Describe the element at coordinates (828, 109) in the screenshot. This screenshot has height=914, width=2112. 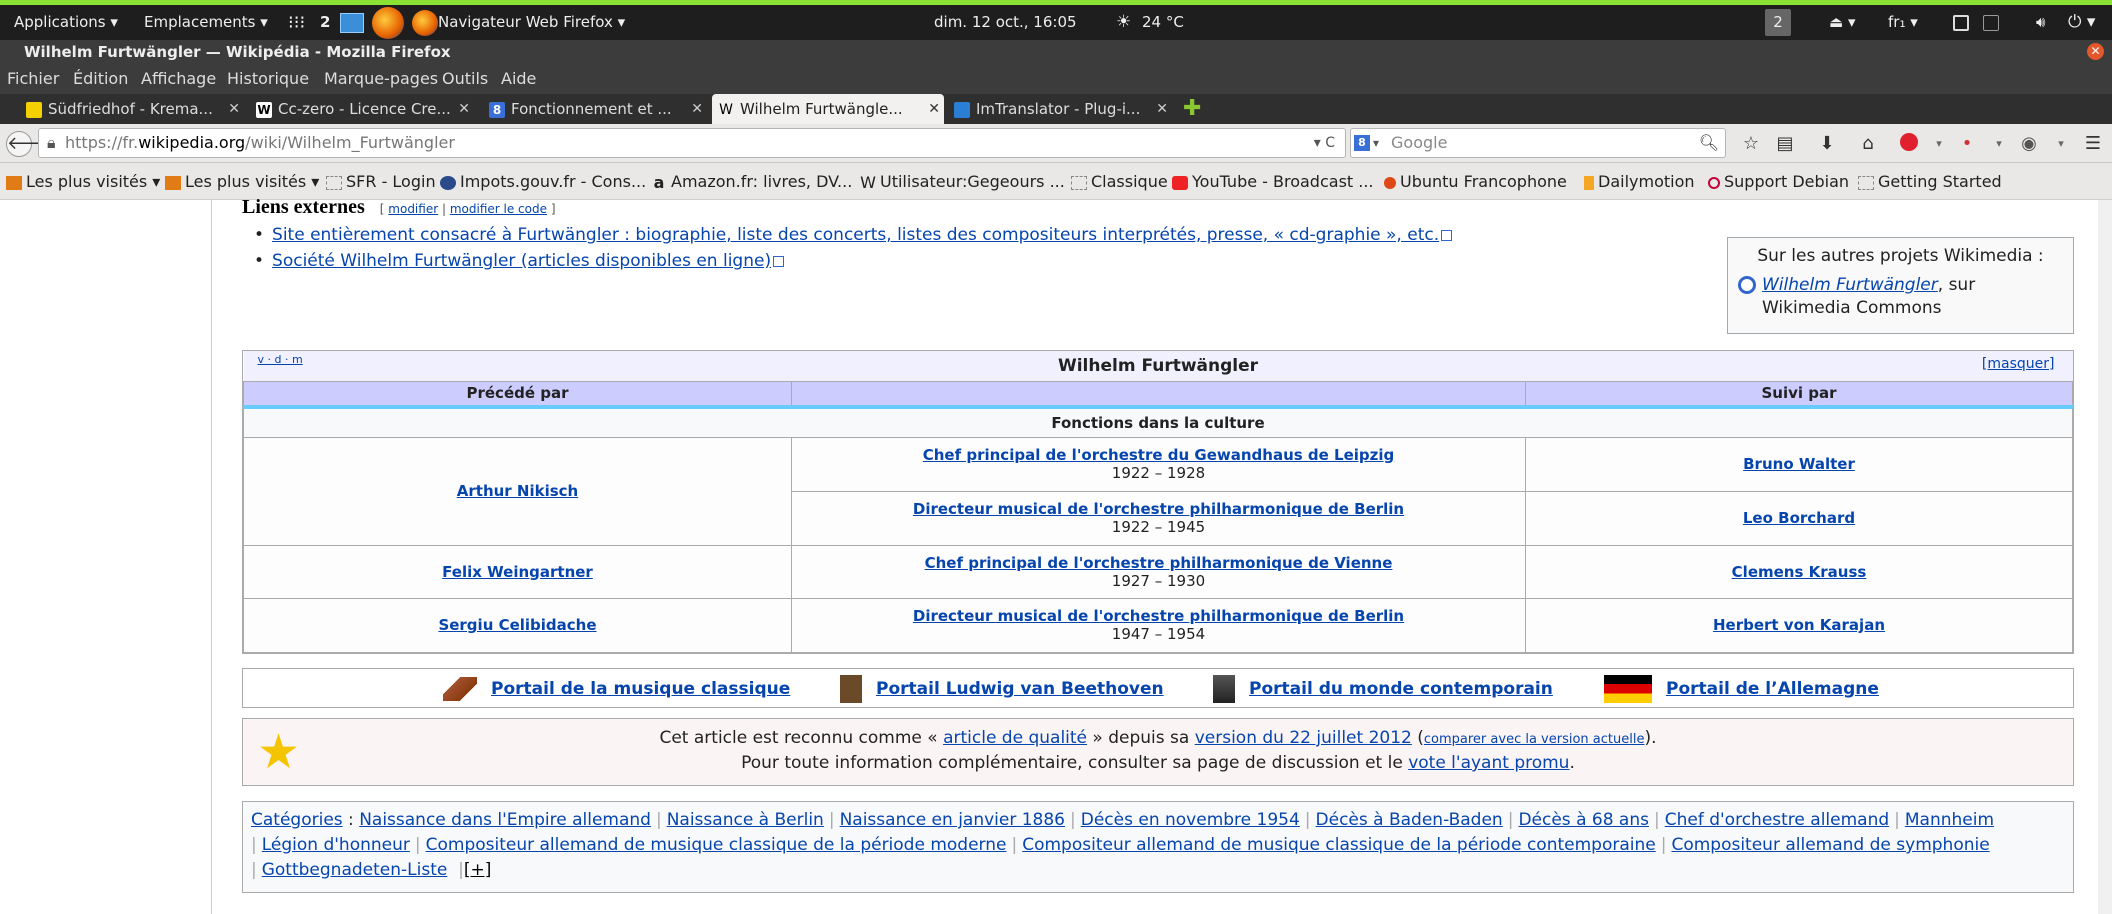
I see `tab-wilhelm-furtwangler: W Wilhelm Furtwängle... ✕` at that location.